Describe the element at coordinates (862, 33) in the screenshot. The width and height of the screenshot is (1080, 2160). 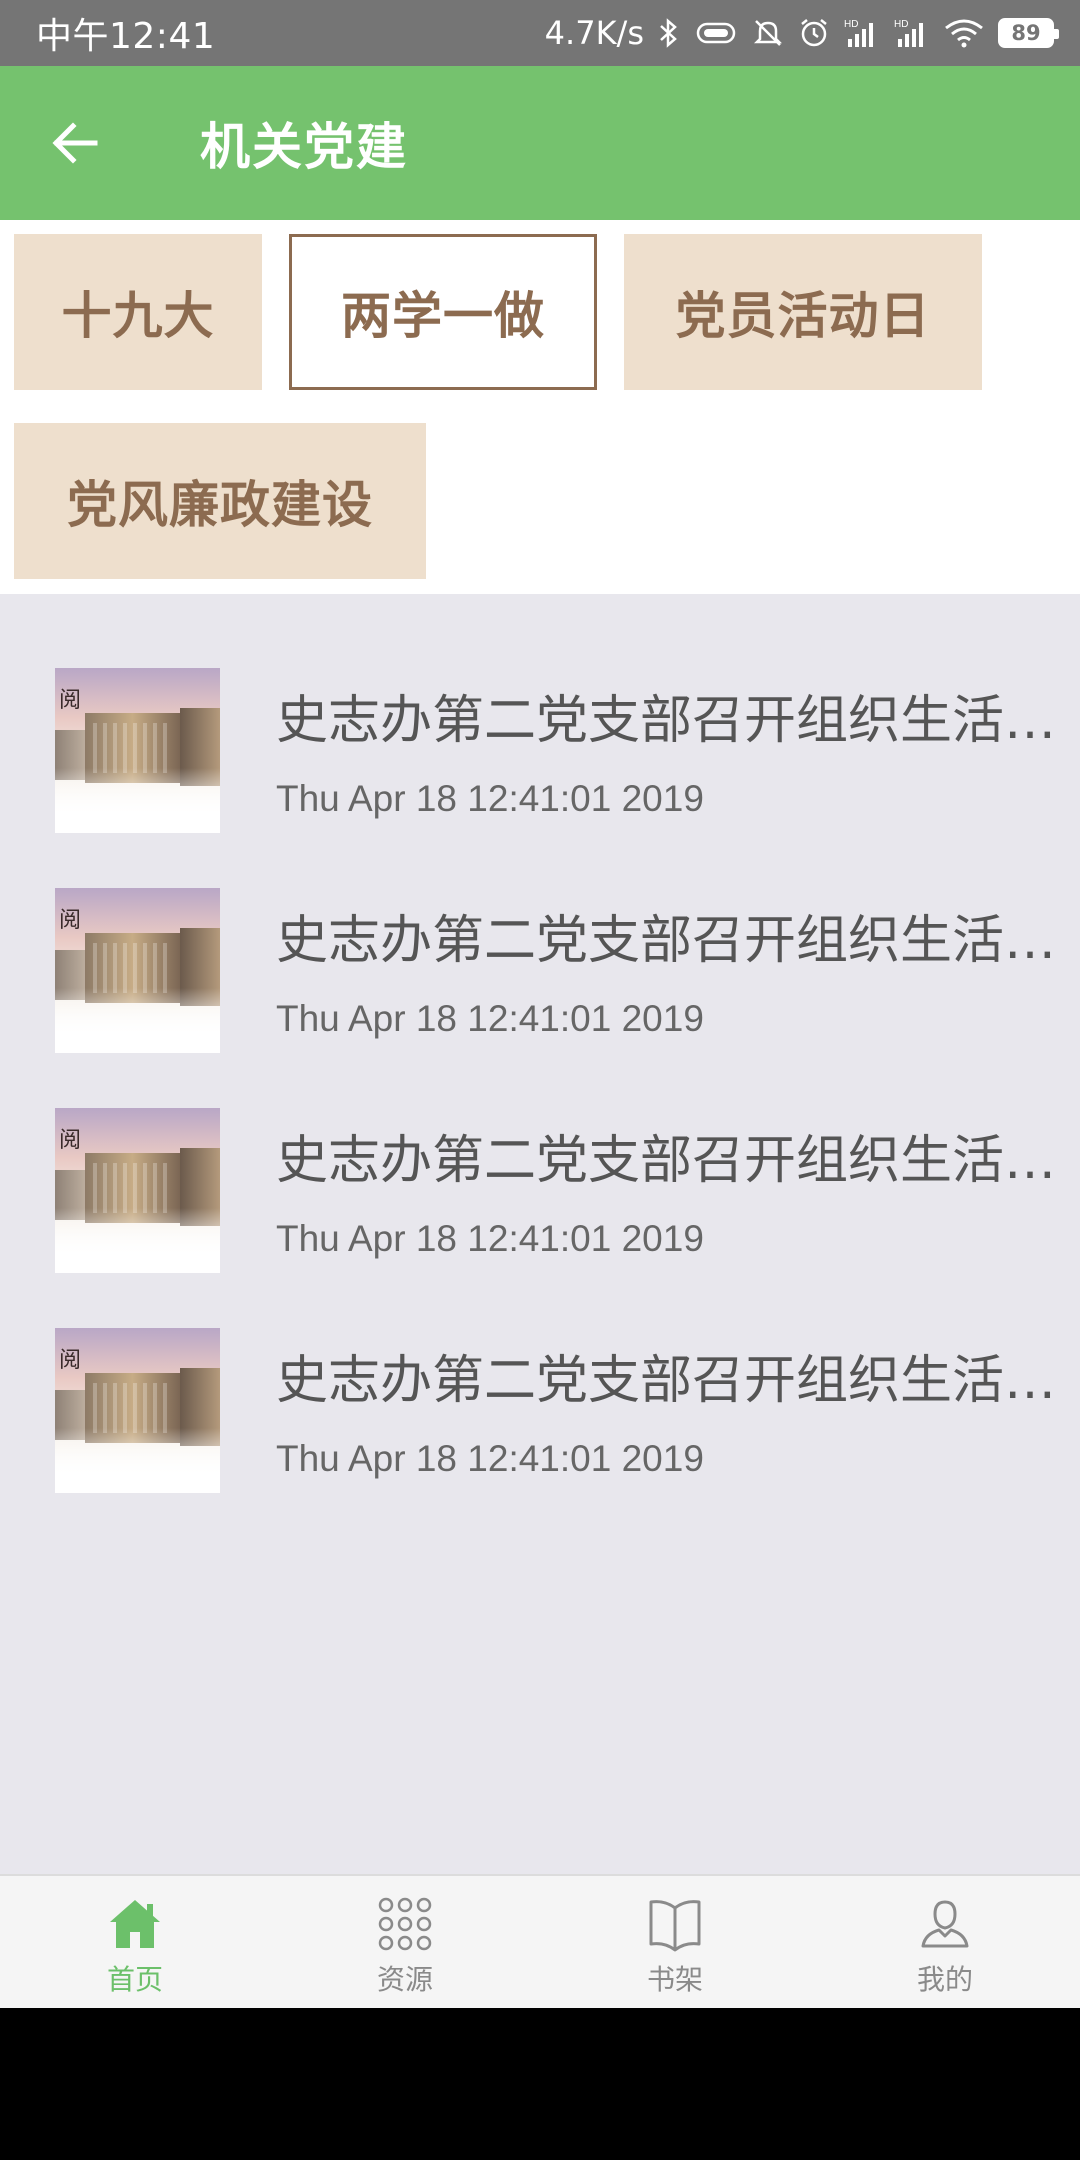
I see `signal-hd-icon-1: HD` at that location.